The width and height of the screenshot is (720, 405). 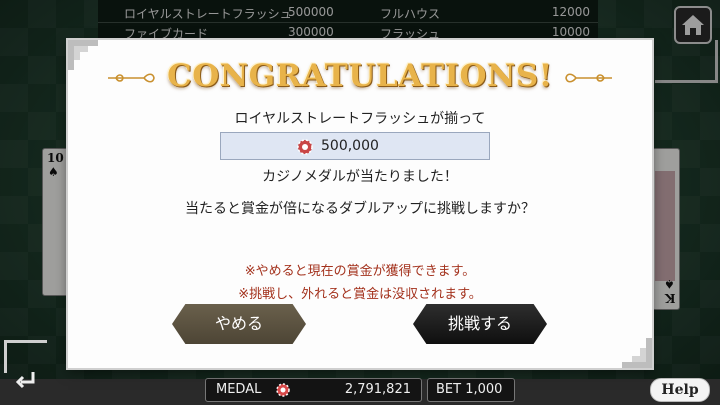 I want to click on bet-value: BET 1,000, so click(x=469, y=389).